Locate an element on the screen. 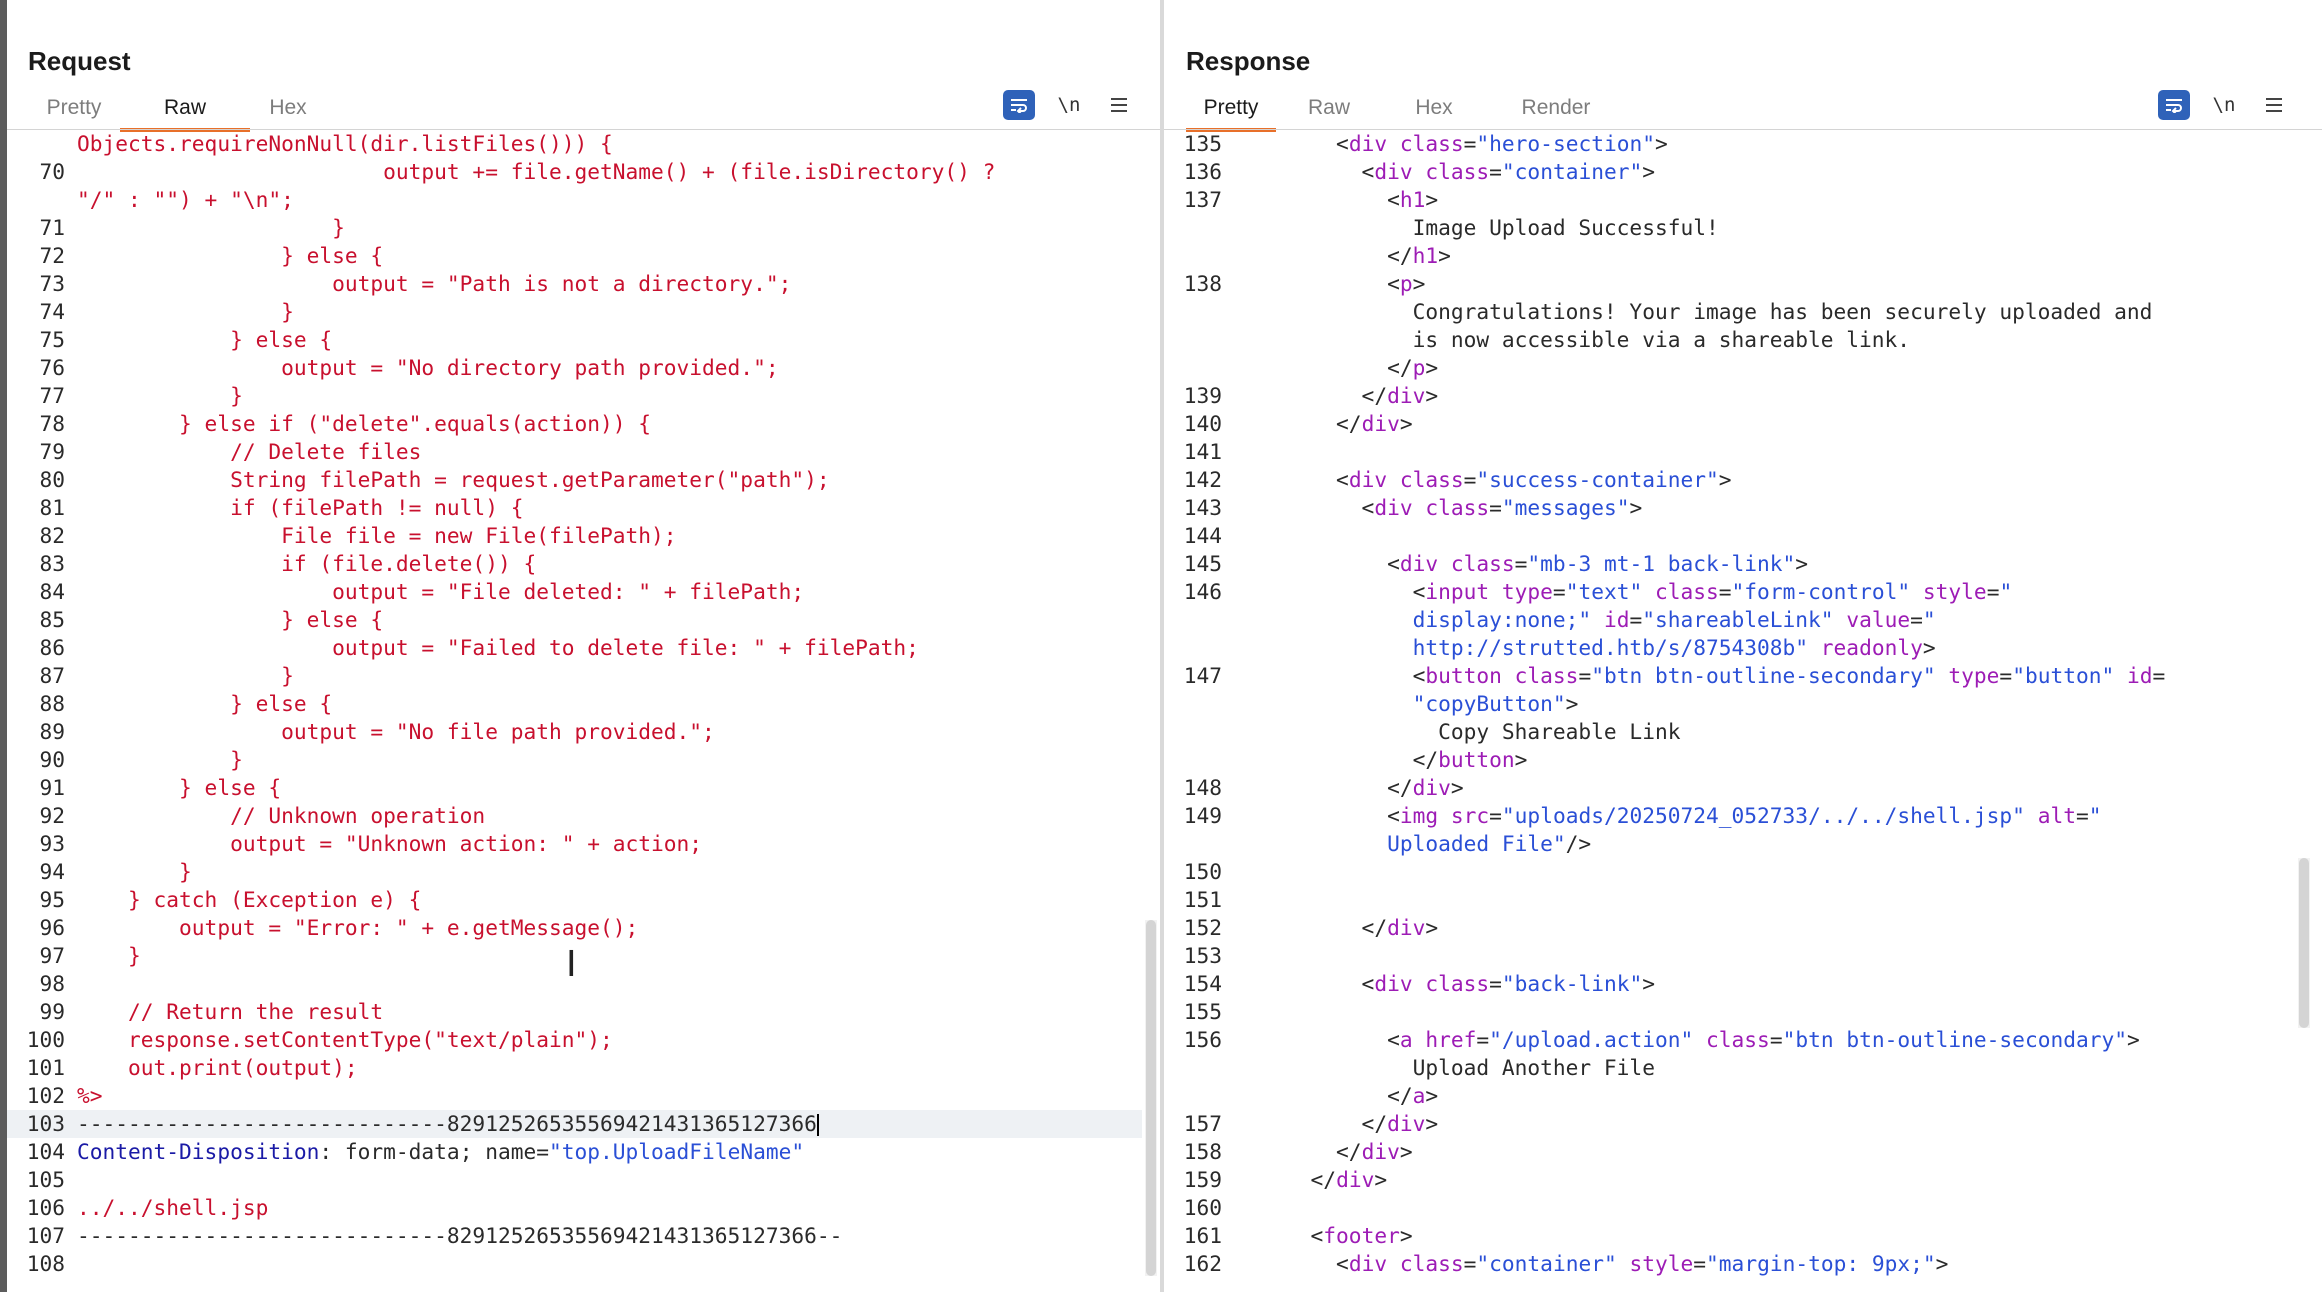 This screenshot has width=2322, height=1292. code-token: button is located at coordinates (1463, 675).